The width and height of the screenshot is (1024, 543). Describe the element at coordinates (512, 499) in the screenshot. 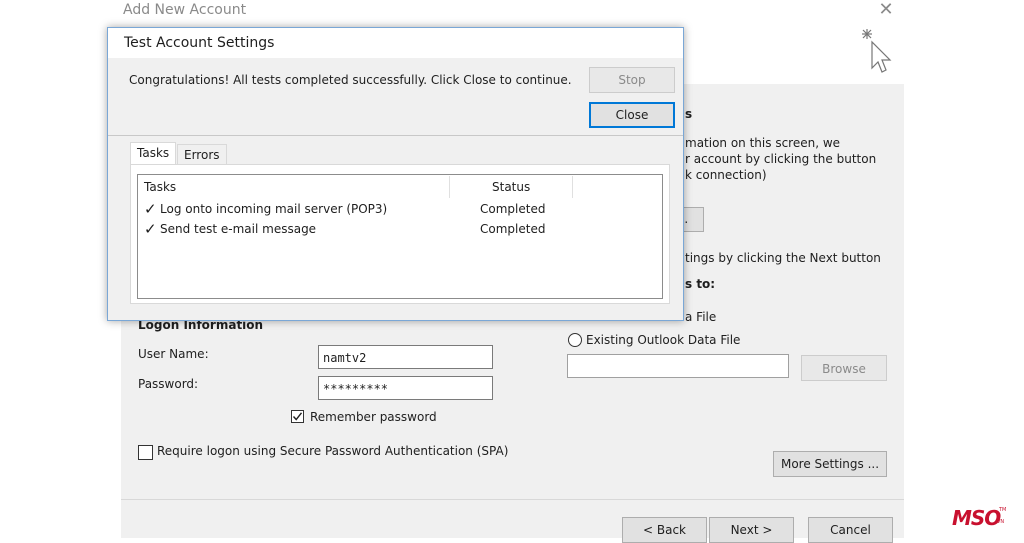

I see `footer-divider` at that location.